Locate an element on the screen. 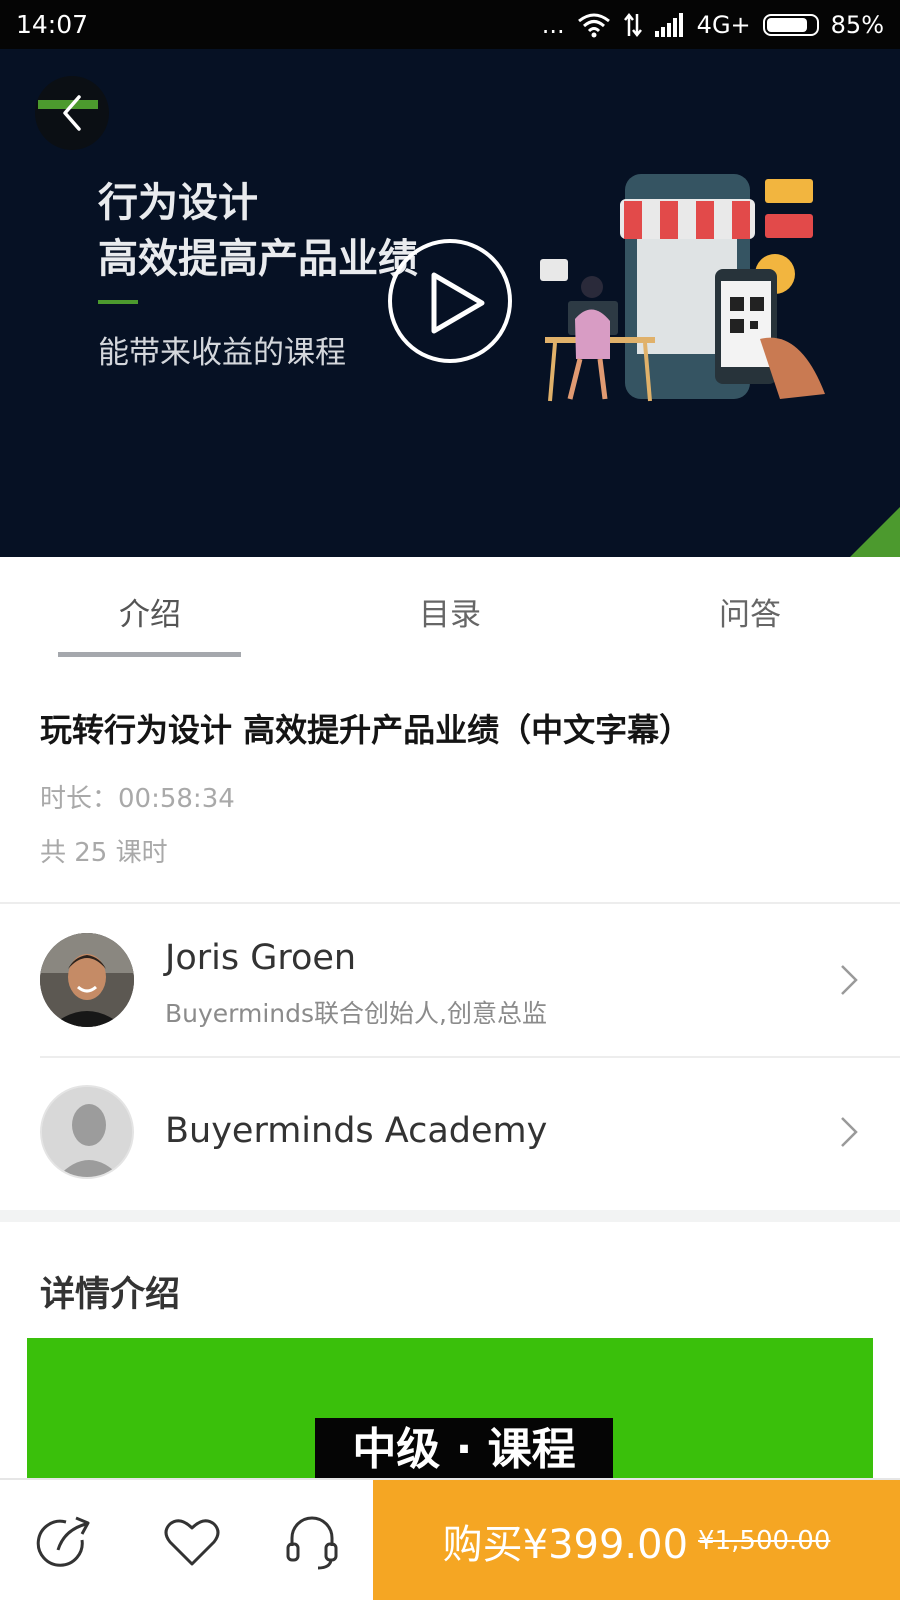 The height and width of the screenshot is (1600, 900). hero-title: 行为设计 高效提高产品业绩 is located at coordinates (258, 231).